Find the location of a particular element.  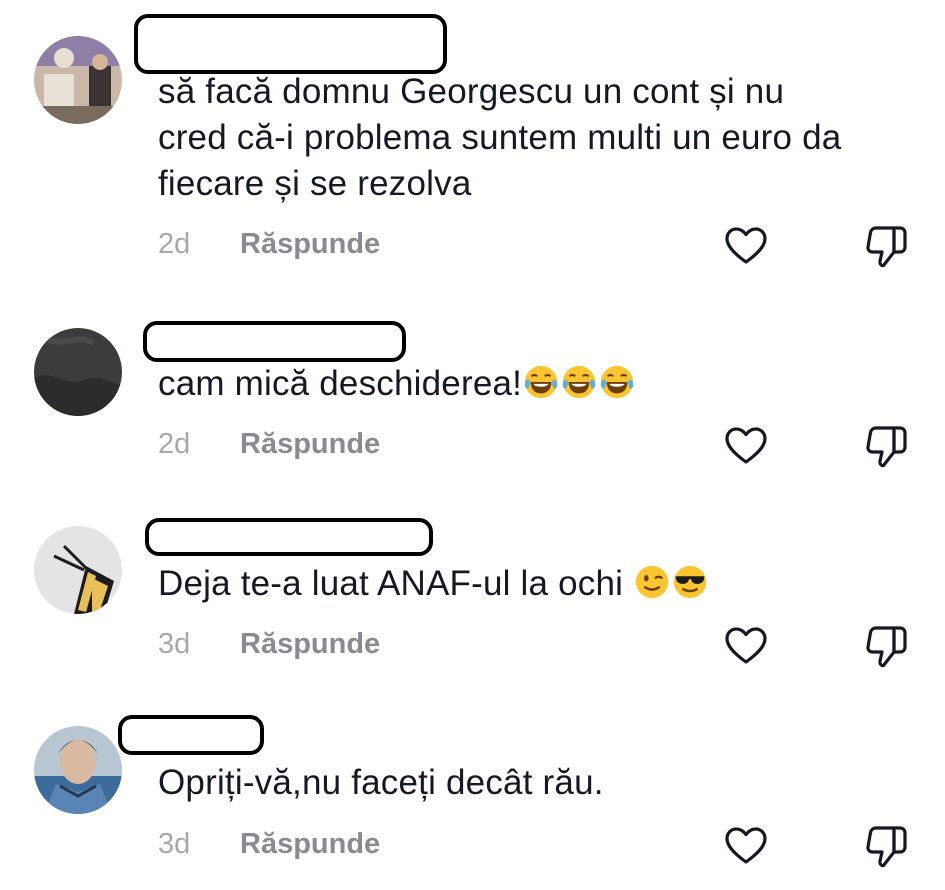

comment-text: Deja te-a luat ANAF-ul la ochi is located at coordinates (543, 584).